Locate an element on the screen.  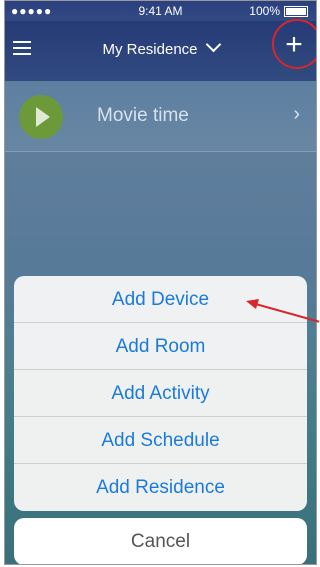
annotation-arrow is located at coordinates (282, 311).